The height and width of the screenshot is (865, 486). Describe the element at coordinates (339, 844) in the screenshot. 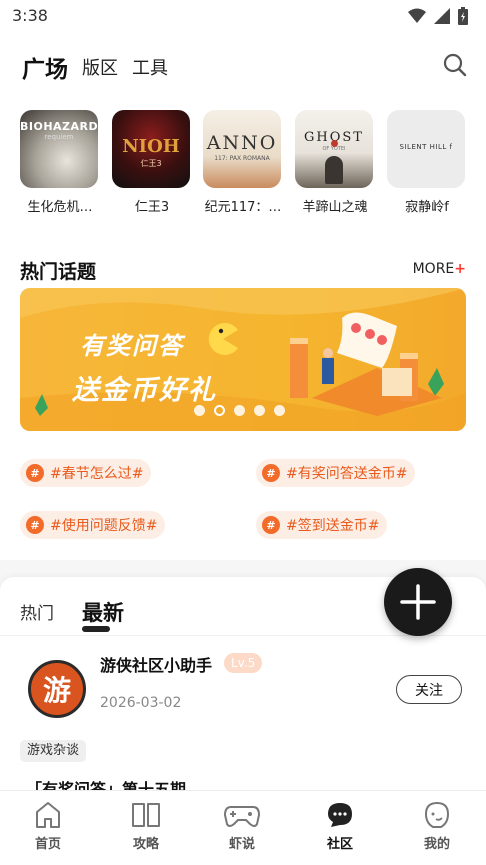

I see `nav-label: 社区` at that location.